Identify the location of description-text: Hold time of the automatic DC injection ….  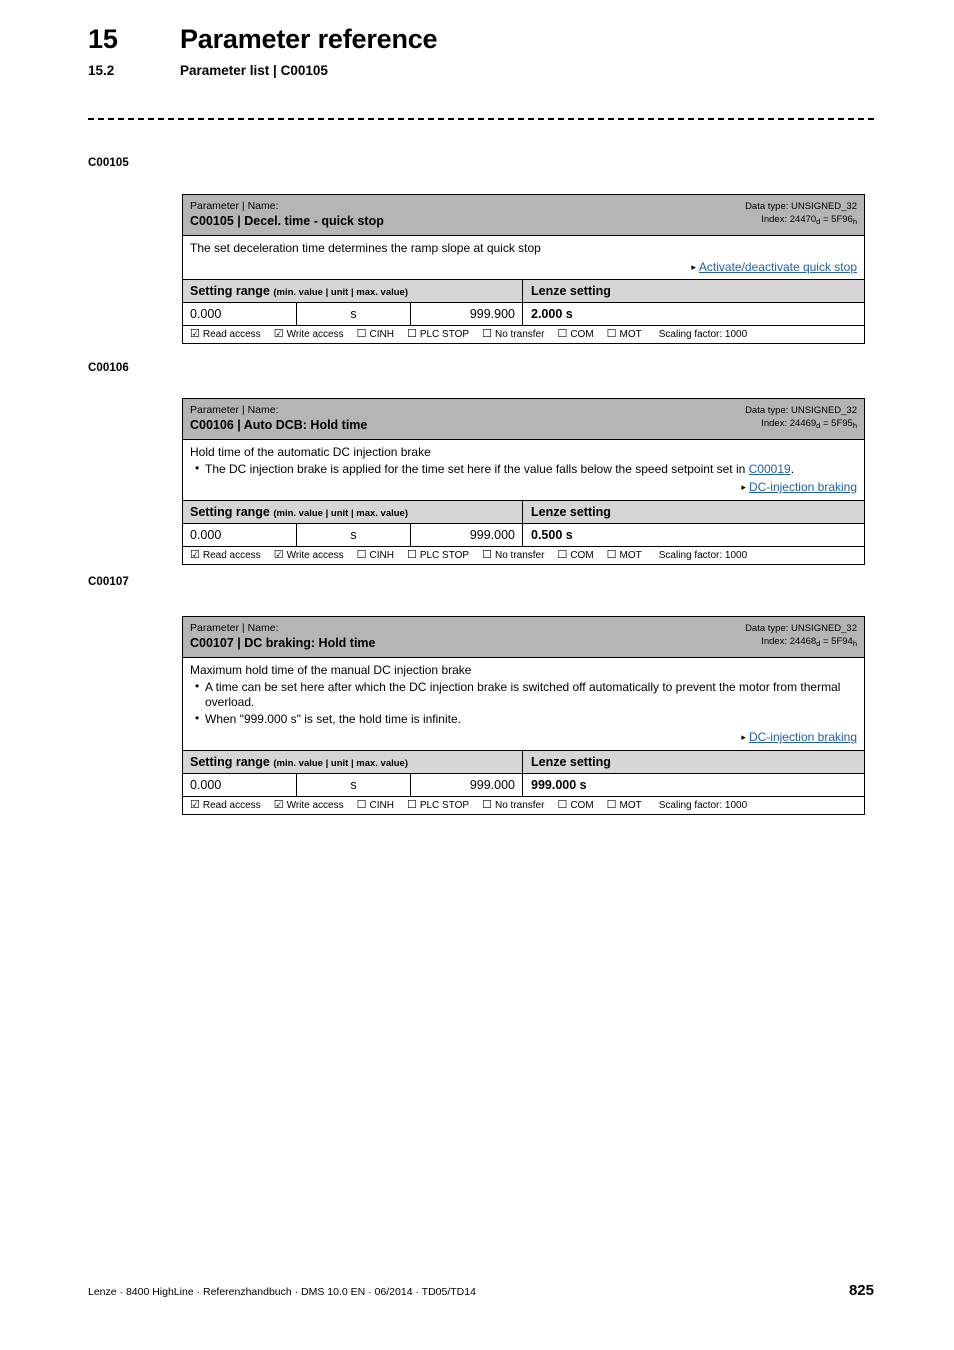
(310, 451).